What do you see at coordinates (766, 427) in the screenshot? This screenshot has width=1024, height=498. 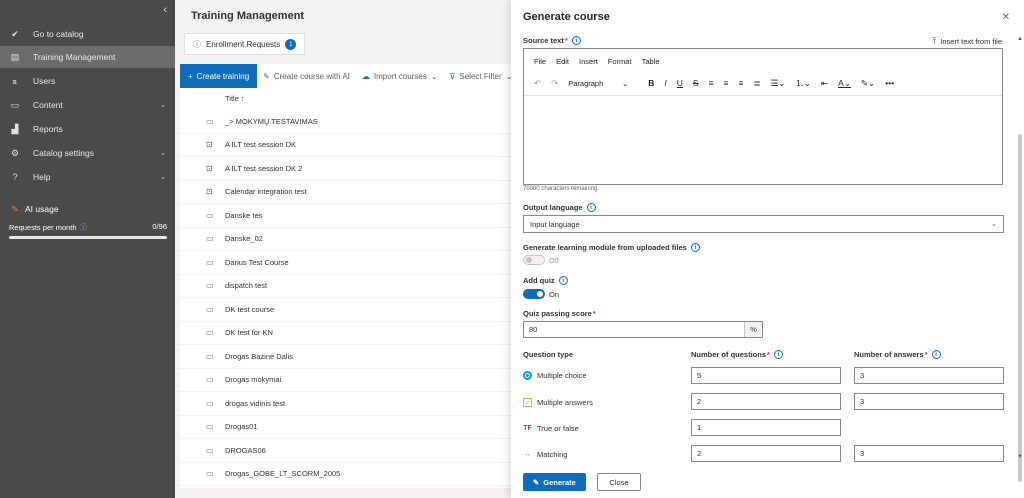 I see `true-false-questions-input: 1` at bounding box center [766, 427].